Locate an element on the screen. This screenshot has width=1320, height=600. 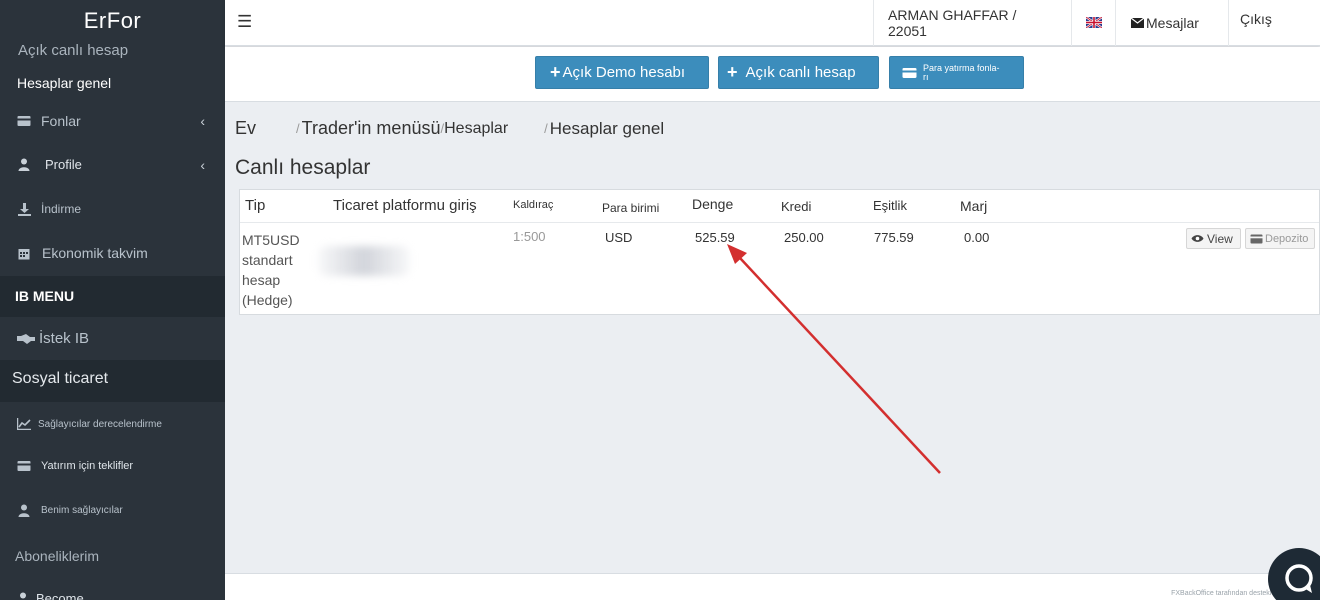
live-chat-button is located at coordinates (1294, 574).